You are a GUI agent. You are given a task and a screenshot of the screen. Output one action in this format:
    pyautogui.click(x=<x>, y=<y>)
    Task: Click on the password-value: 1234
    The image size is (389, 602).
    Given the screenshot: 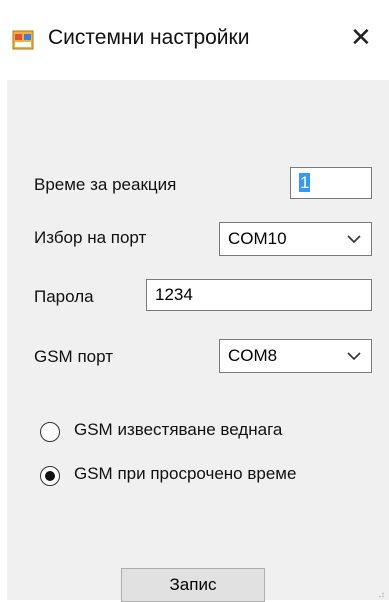 What is the action you would take?
    pyautogui.click(x=174, y=294)
    